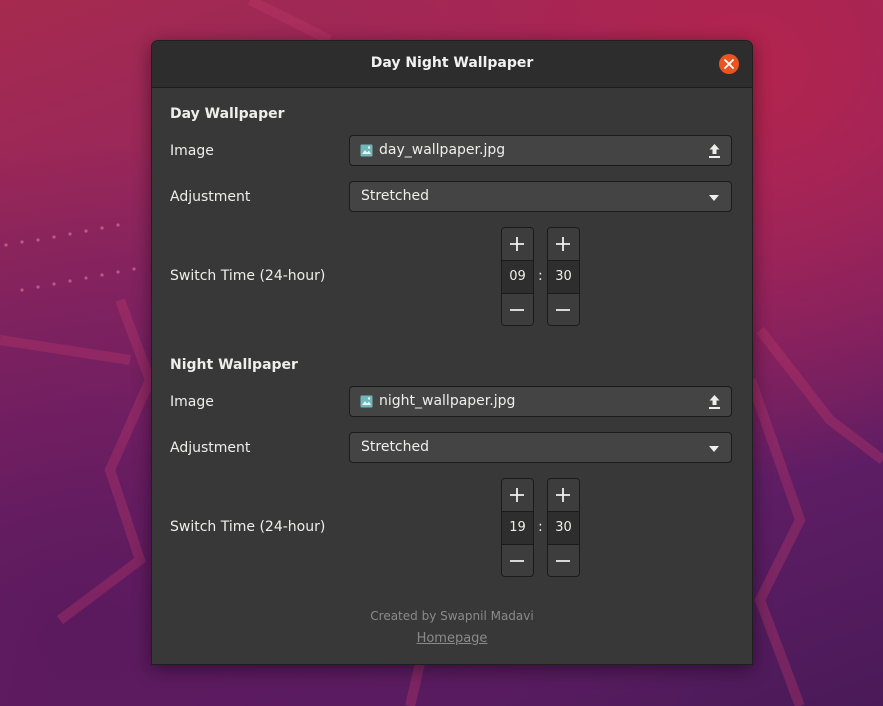  Describe the element at coordinates (447, 401) in the screenshot. I see `night-image-filename: night_wallpaper.jpg` at that location.